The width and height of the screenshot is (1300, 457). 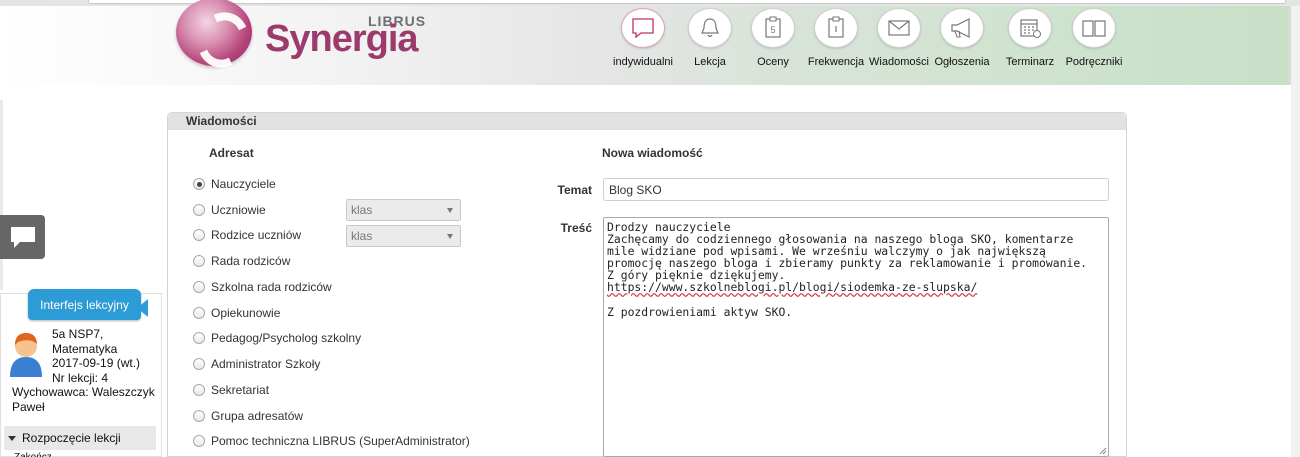 What do you see at coordinates (78, 334) in the screenshot?
I see `lesson-class: 5a NSP7,` at bounding box center [78, 334].